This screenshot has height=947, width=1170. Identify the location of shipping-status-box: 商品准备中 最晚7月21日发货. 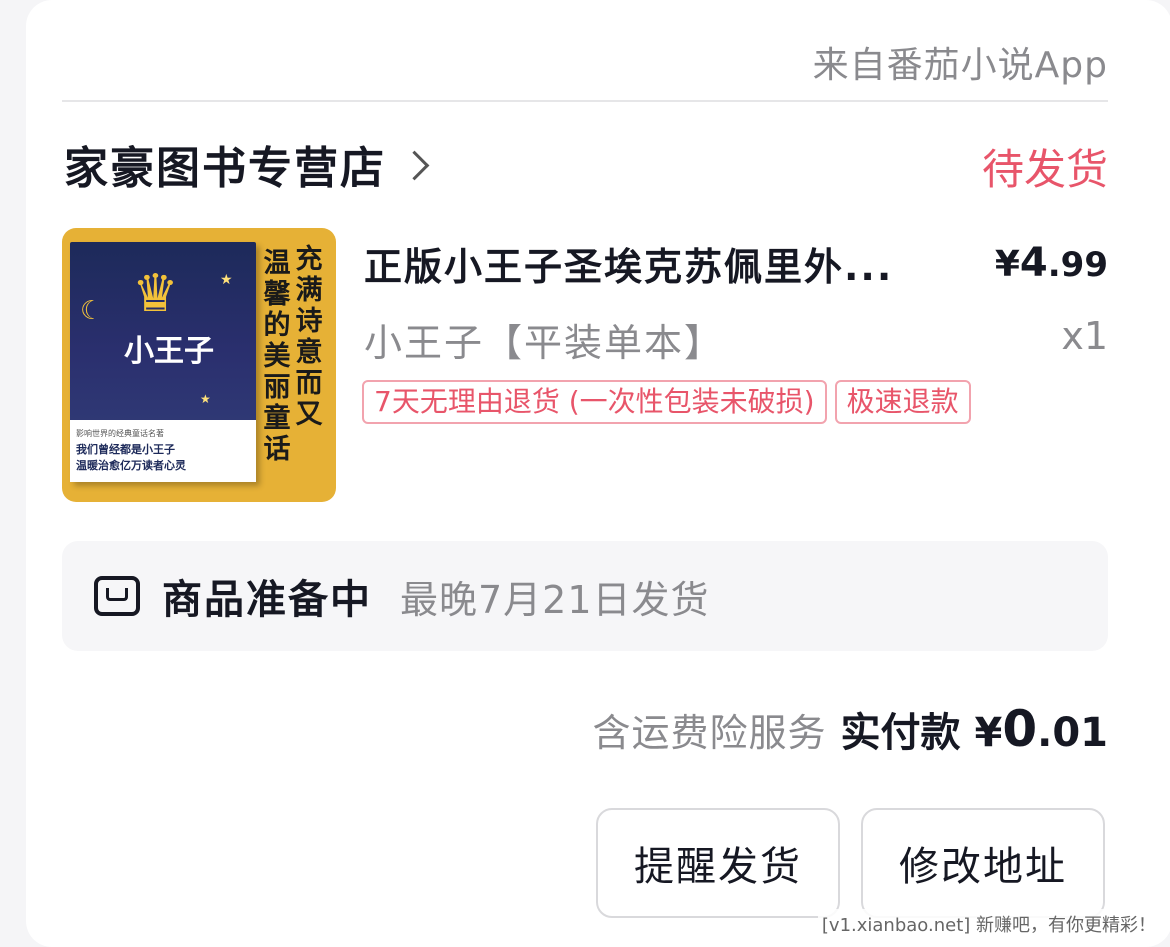
(585, 596).